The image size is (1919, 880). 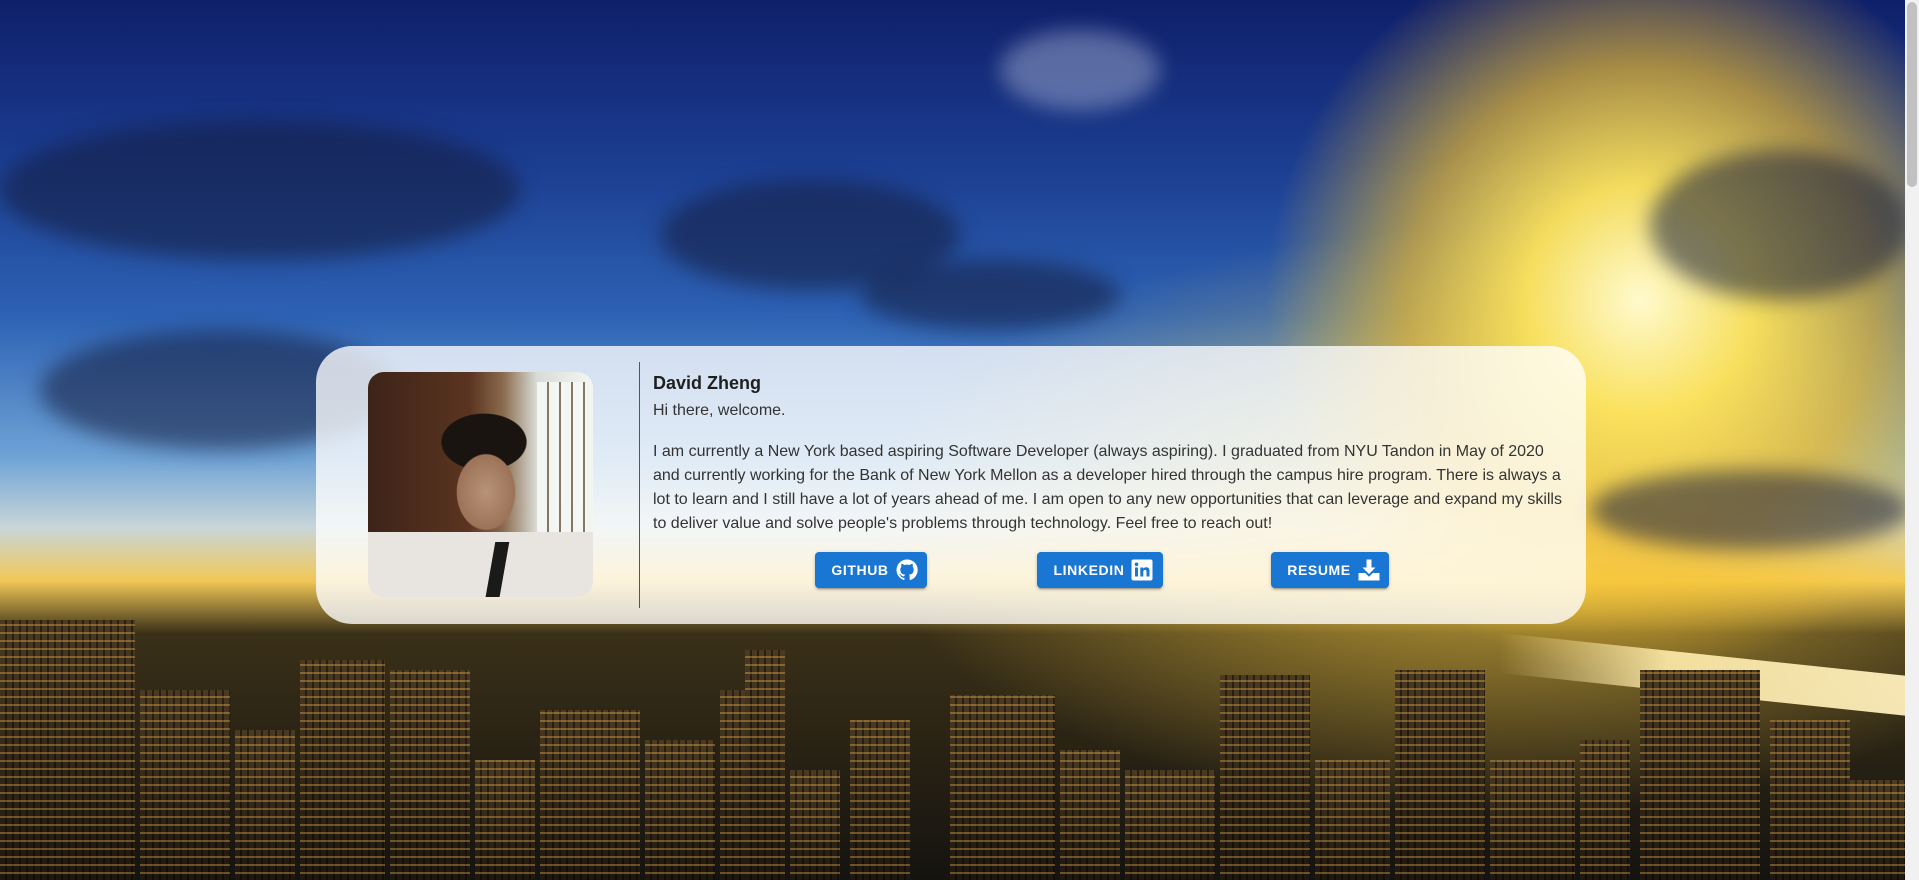 What do you see at coordinates (707, 383) in the screenshot?
I see `profile-name: David Zheng` at bounding box center [707, 383].